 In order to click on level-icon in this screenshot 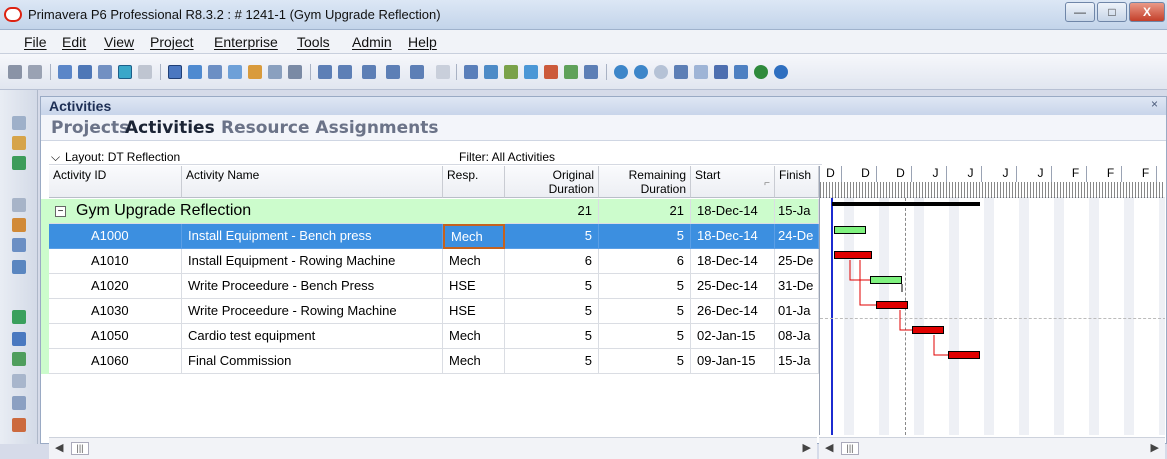, I will do `click(491, 72)`.